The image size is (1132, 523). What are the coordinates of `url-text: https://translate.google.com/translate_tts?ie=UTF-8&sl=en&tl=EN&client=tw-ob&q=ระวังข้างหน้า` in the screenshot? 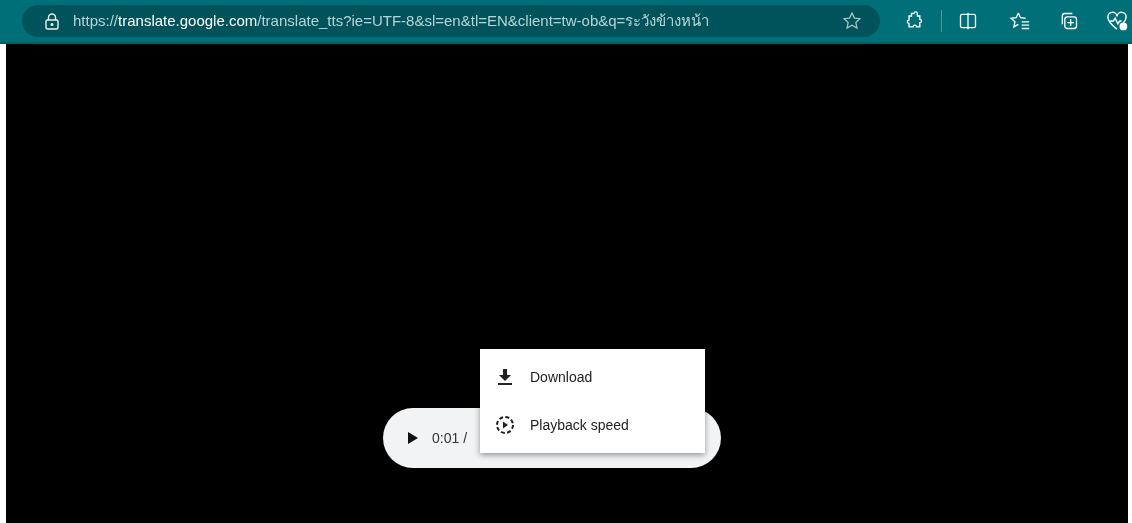 It's located at (391, 20).